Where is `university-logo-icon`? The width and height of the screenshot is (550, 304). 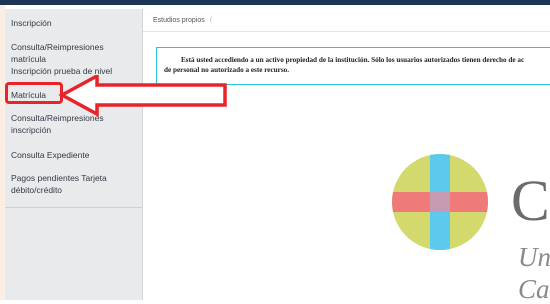 university-logo-icon is located at coordinates (440, 202).